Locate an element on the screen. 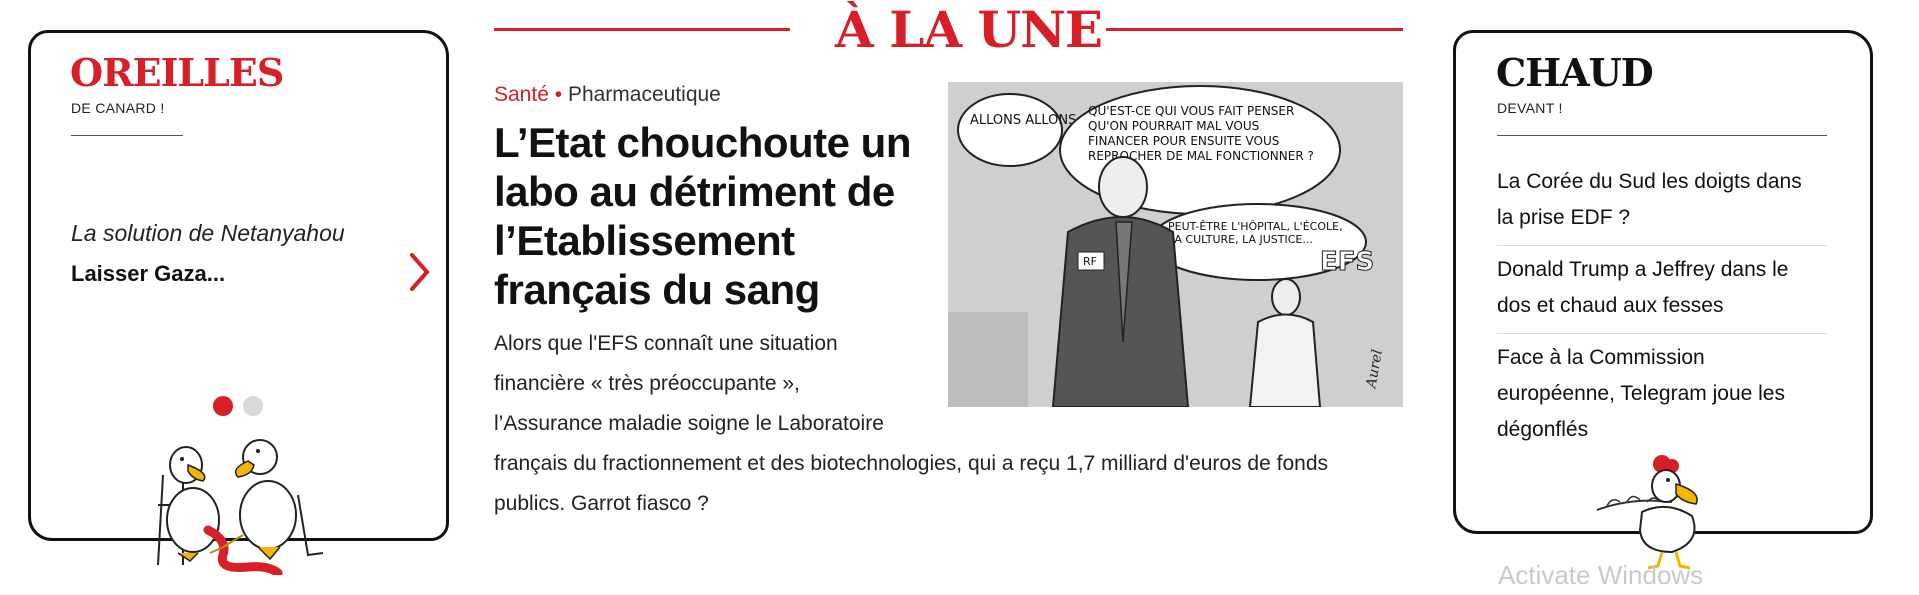 This screenshot has width=1919, height=595. section-rule-right is located at coordinates (1254, 29).